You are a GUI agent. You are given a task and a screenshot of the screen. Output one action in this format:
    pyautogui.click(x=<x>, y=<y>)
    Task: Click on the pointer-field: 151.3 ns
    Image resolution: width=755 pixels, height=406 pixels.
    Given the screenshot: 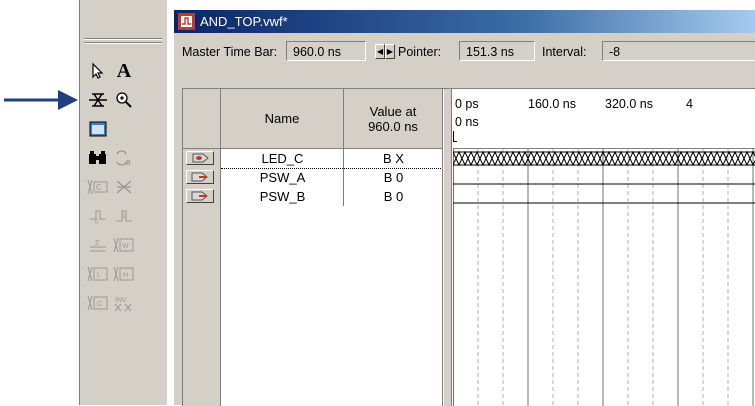 What is the action you would take?
    pyautogui.click(x=497, y=51)
    